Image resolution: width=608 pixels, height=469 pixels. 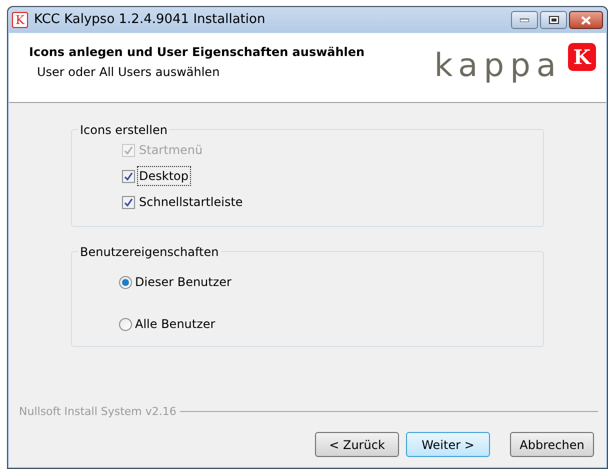 I want to click on maximize-icon, so click(x=553, y=20).